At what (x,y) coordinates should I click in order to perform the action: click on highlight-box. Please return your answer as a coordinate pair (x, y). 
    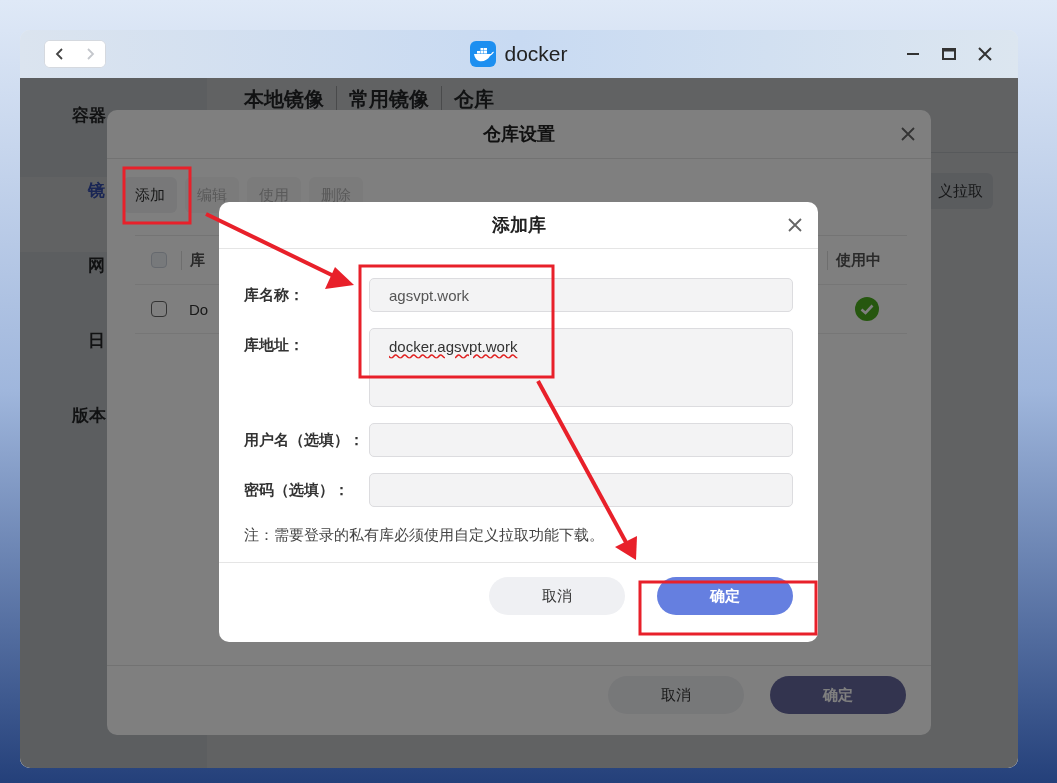
    Looking at the image, I should click on (157, 195).